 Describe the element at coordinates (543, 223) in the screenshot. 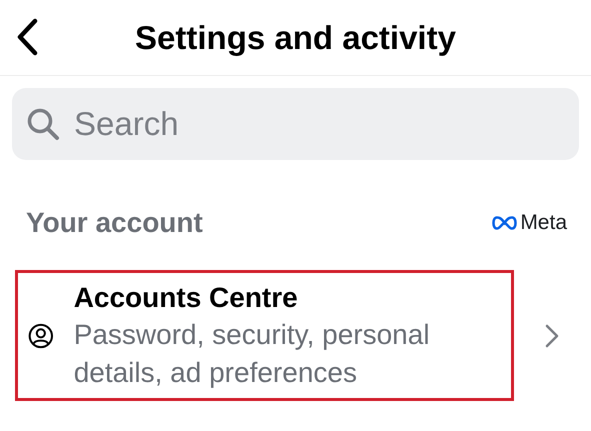

I see `brand-name: Meta` at that location.